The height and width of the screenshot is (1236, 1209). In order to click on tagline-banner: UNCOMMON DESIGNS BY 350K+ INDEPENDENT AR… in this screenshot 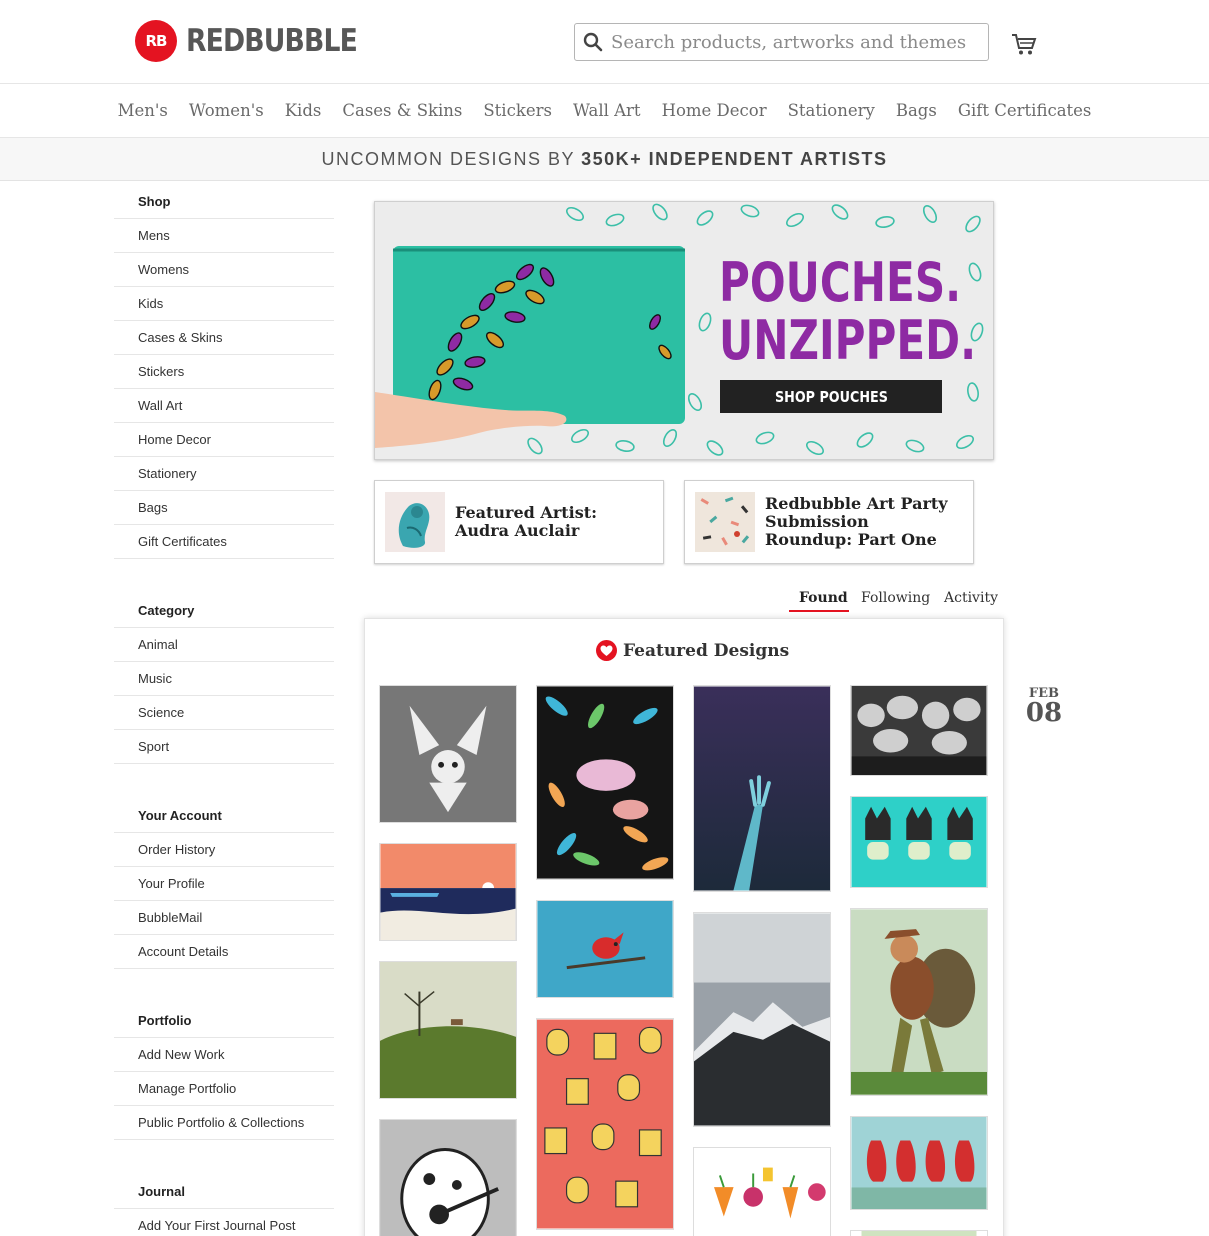, I will do `click(604, 159)`.